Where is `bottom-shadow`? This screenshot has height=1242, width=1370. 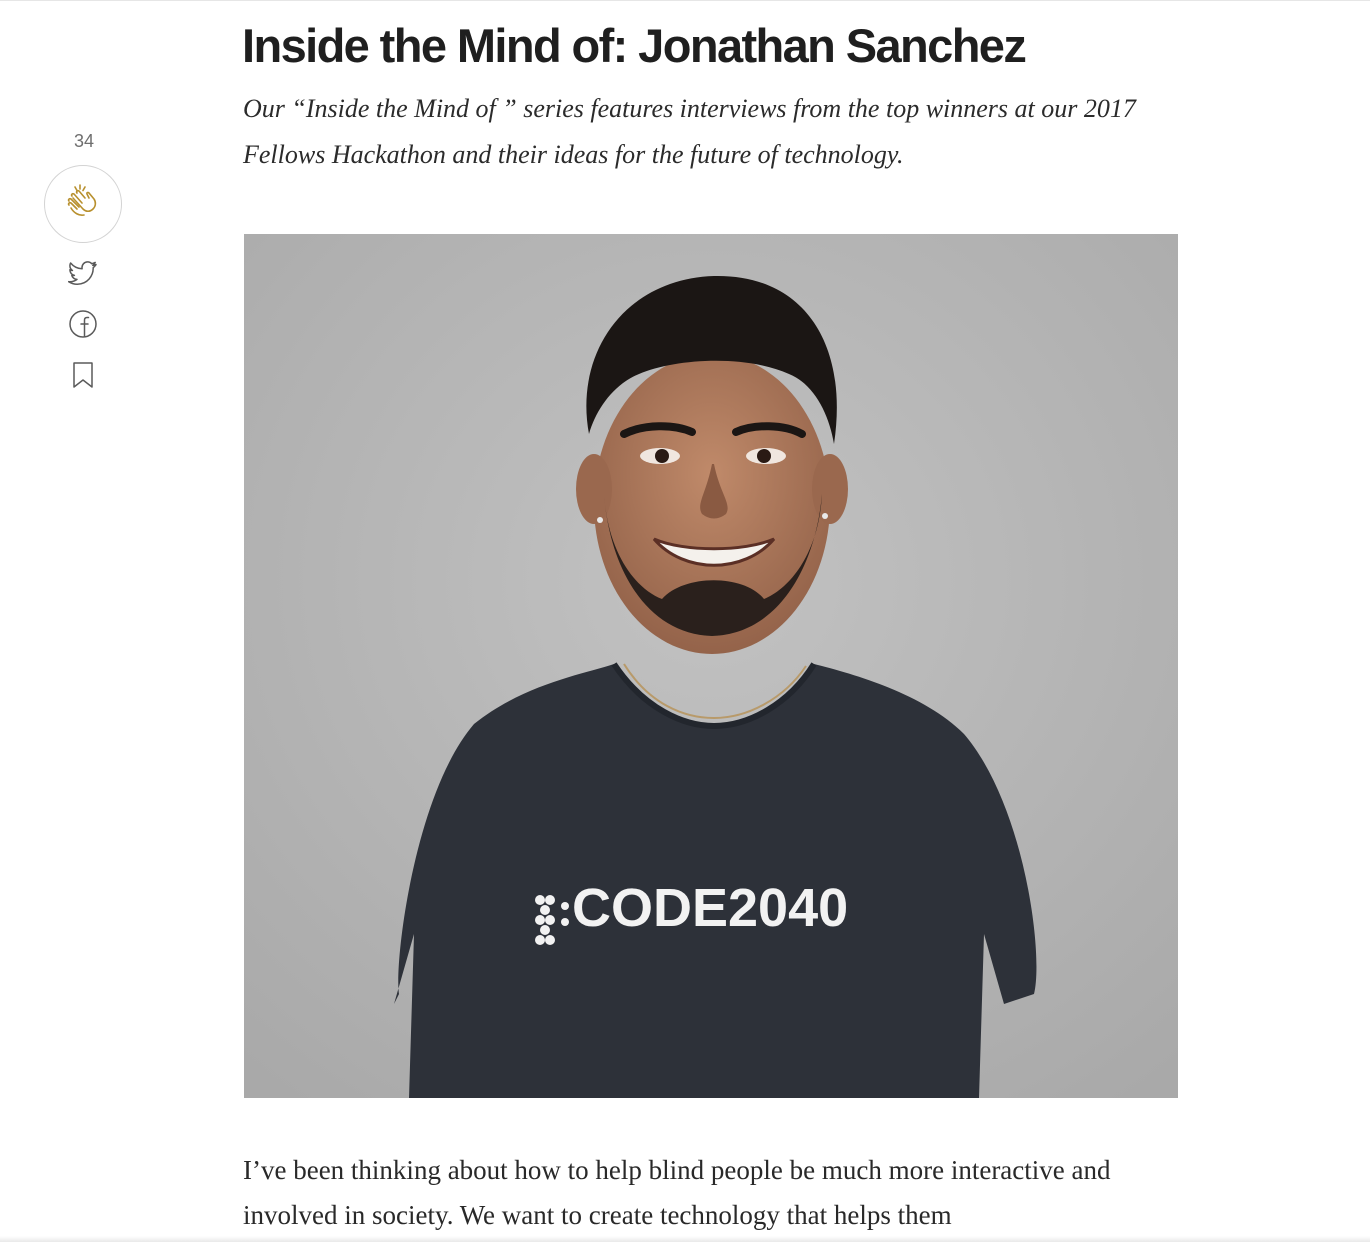 bottom-shadow is located at coordinates (685, 1239).